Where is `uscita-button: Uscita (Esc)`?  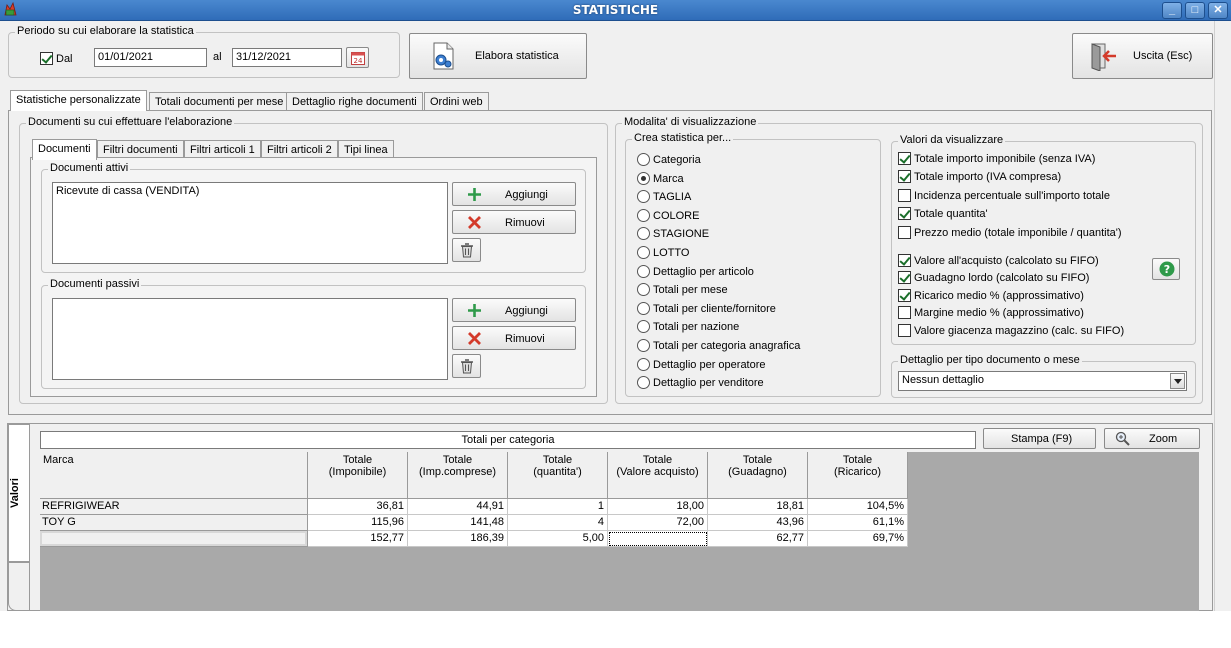
uscita-button: Uscita (Esc) is located at coordinates (1142, 56).